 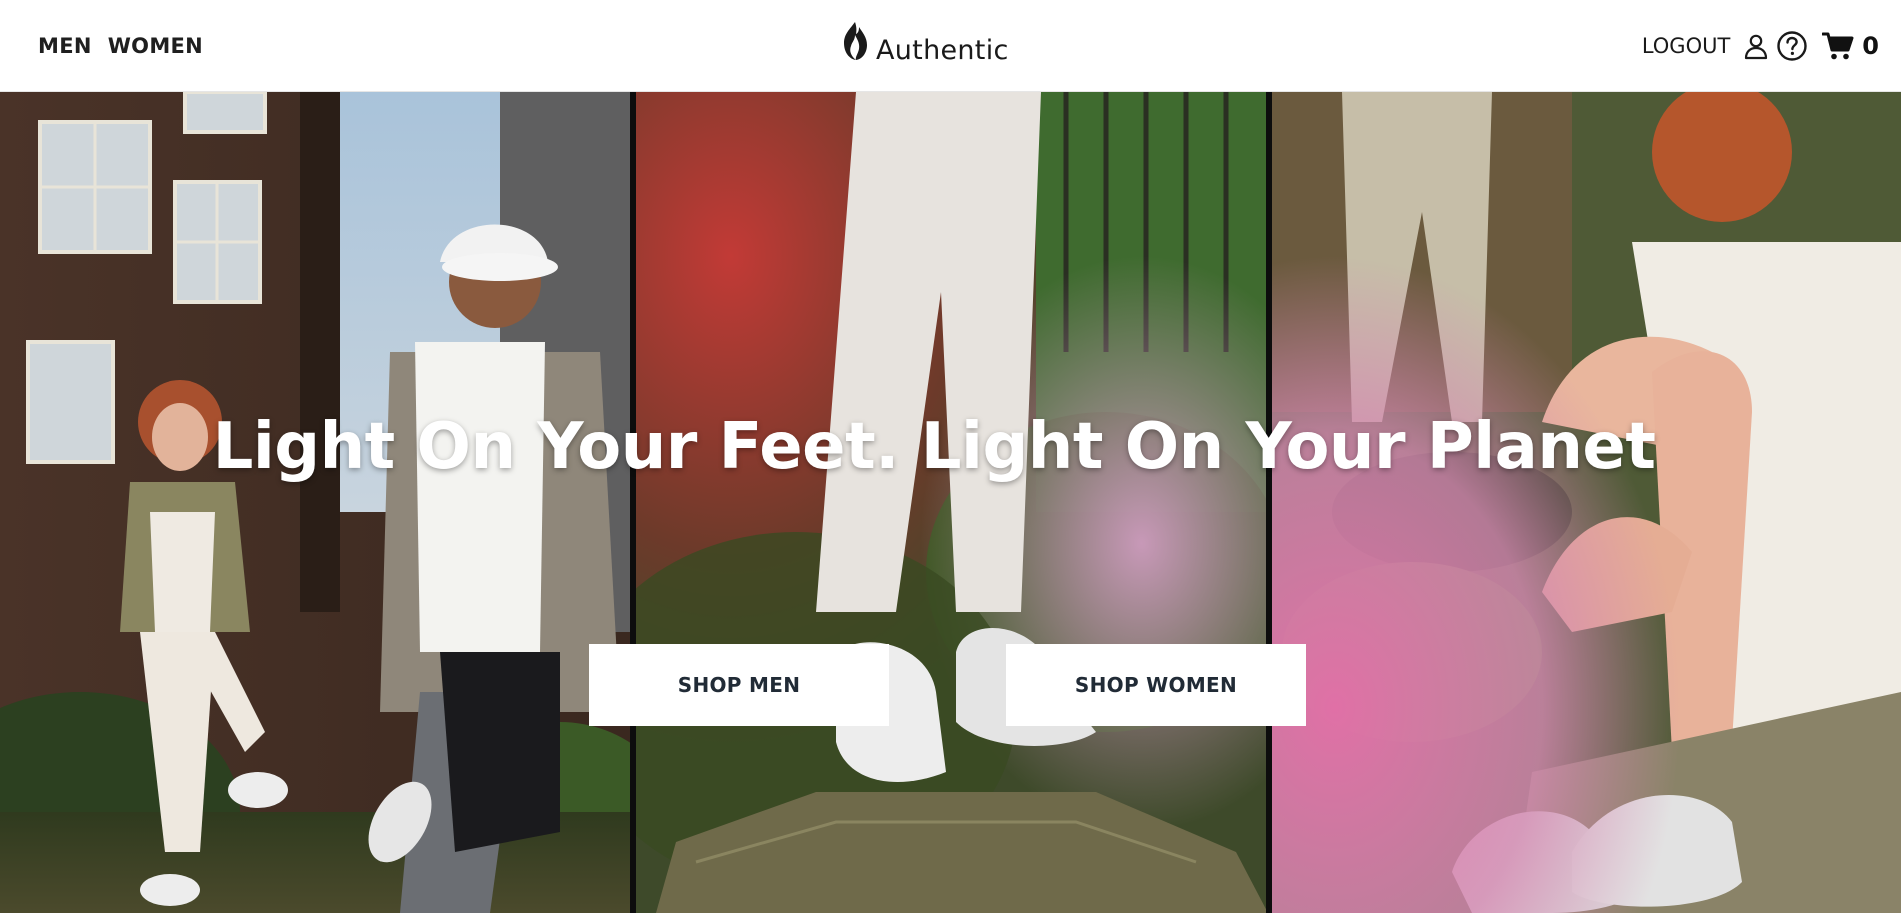 What do you see at coordinates (1686, 46) in the screenshot?
I see `logout-link: LOGOUT` at bounding box center [1686, 46].